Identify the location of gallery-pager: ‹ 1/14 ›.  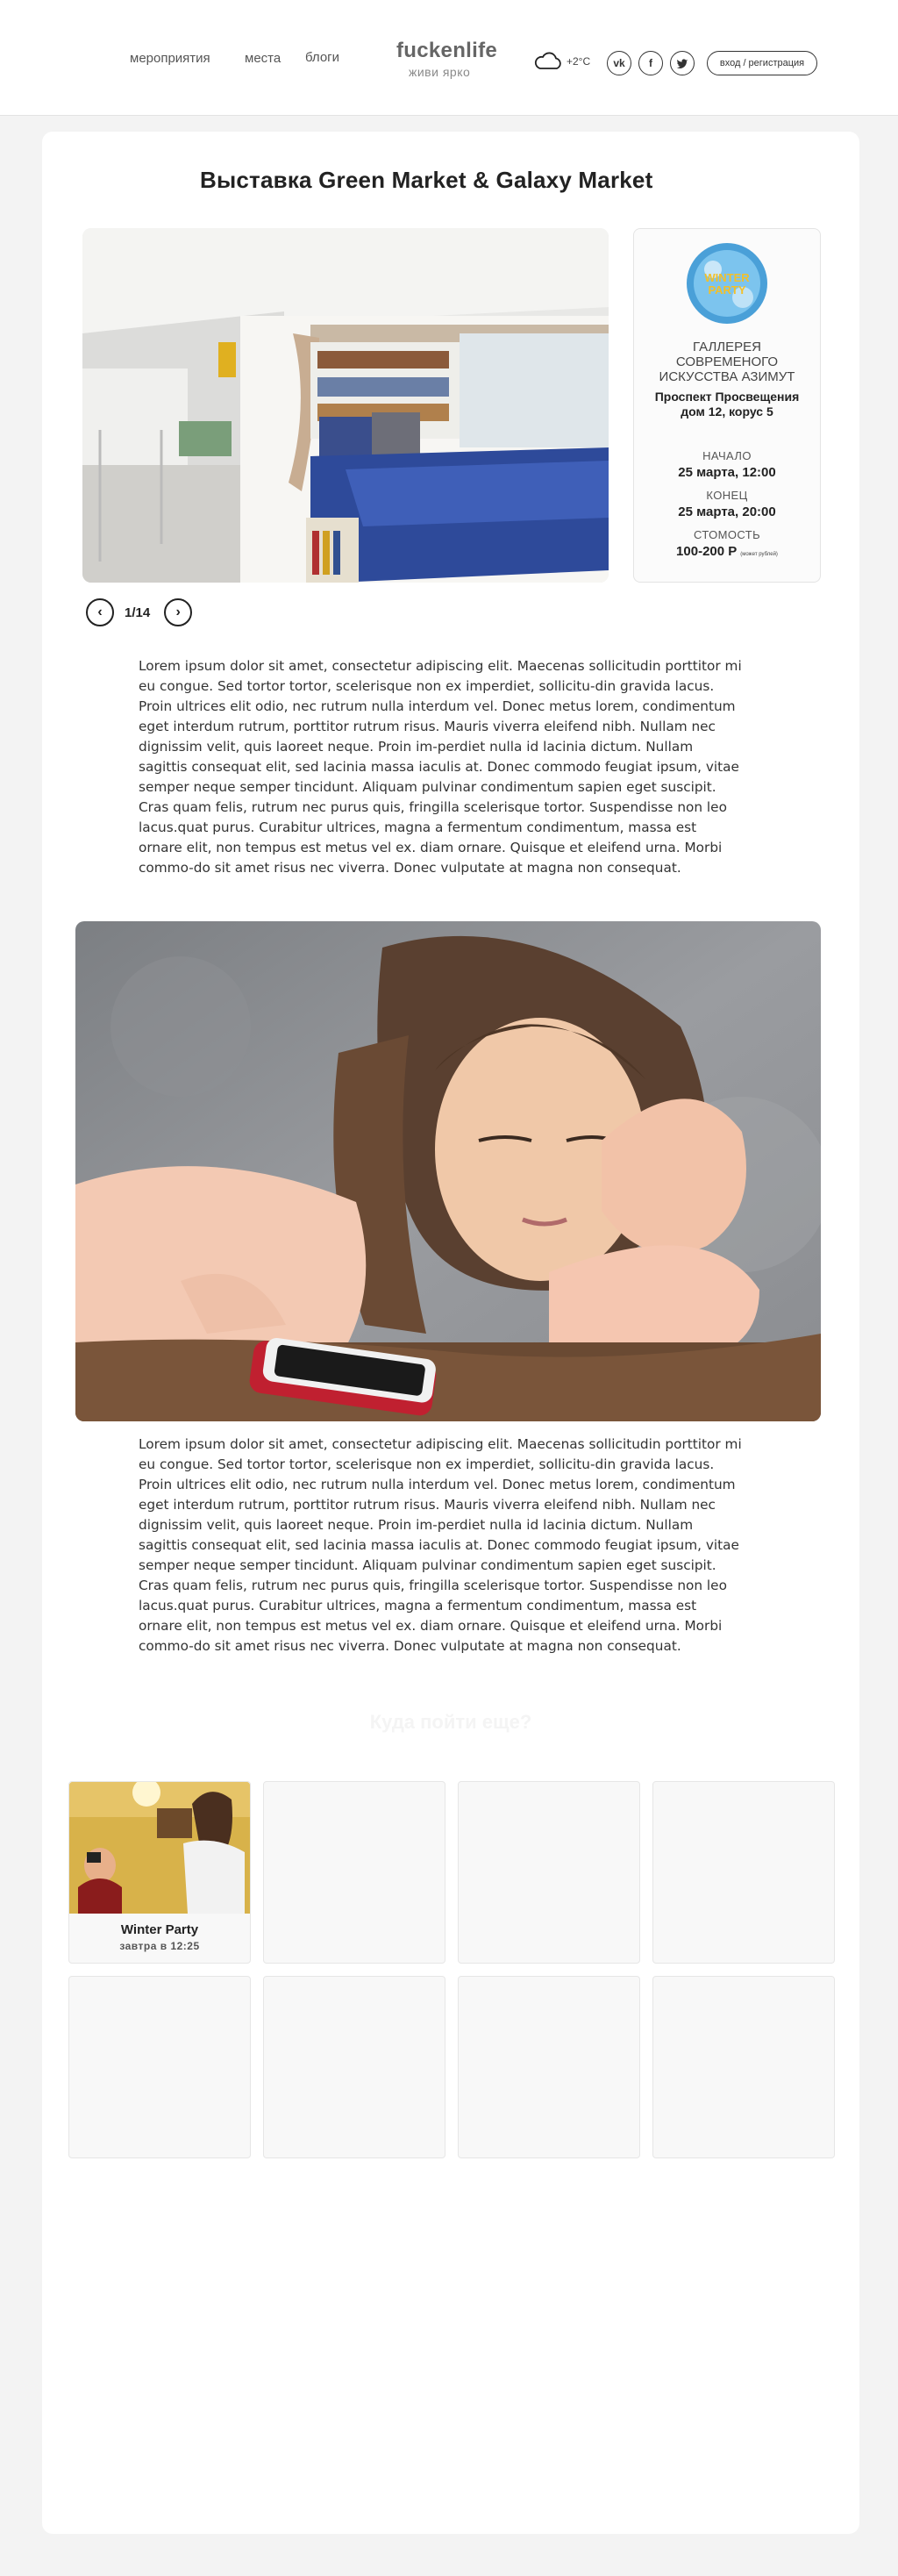
(139, 612).